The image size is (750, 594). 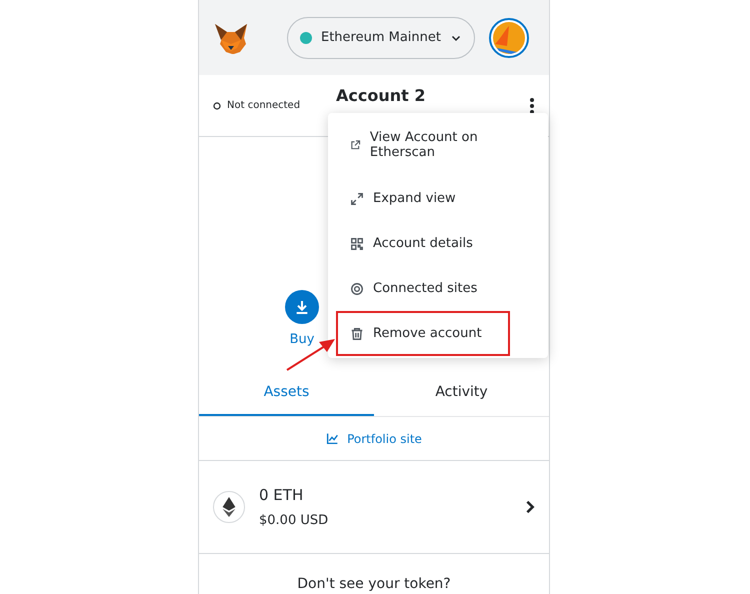 I want to click on connection-status: Not connected, so click(x=274, y=105).